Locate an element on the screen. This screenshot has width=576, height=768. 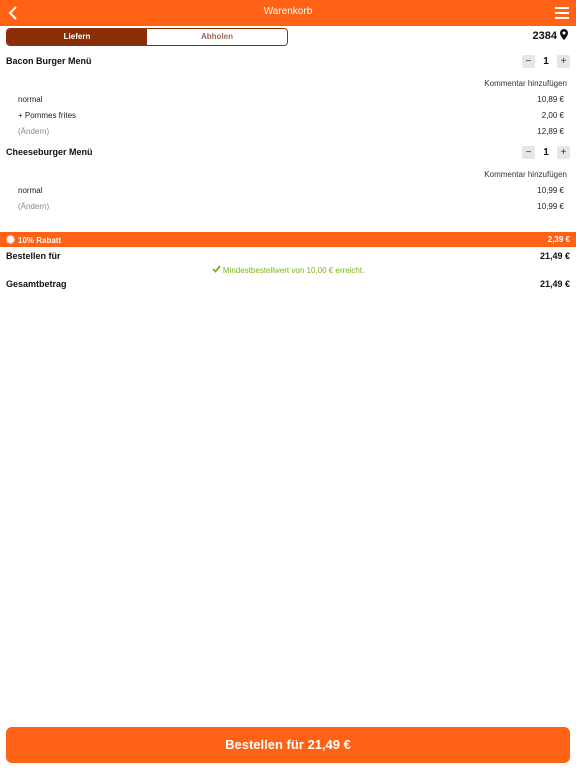
tab-abholen: Abholen is located at coordinates (217, 37).